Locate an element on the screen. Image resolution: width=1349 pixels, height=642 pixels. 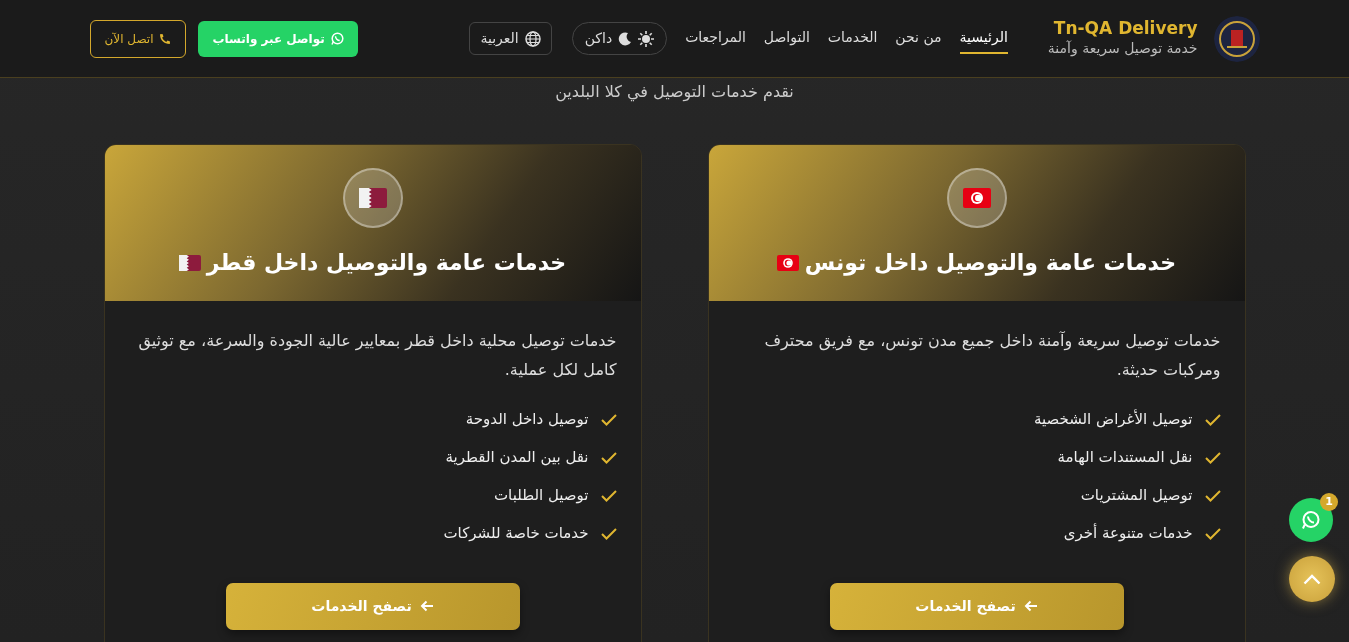
feature-text: توصيل المشتريات is located at coordinates (1136, 496).